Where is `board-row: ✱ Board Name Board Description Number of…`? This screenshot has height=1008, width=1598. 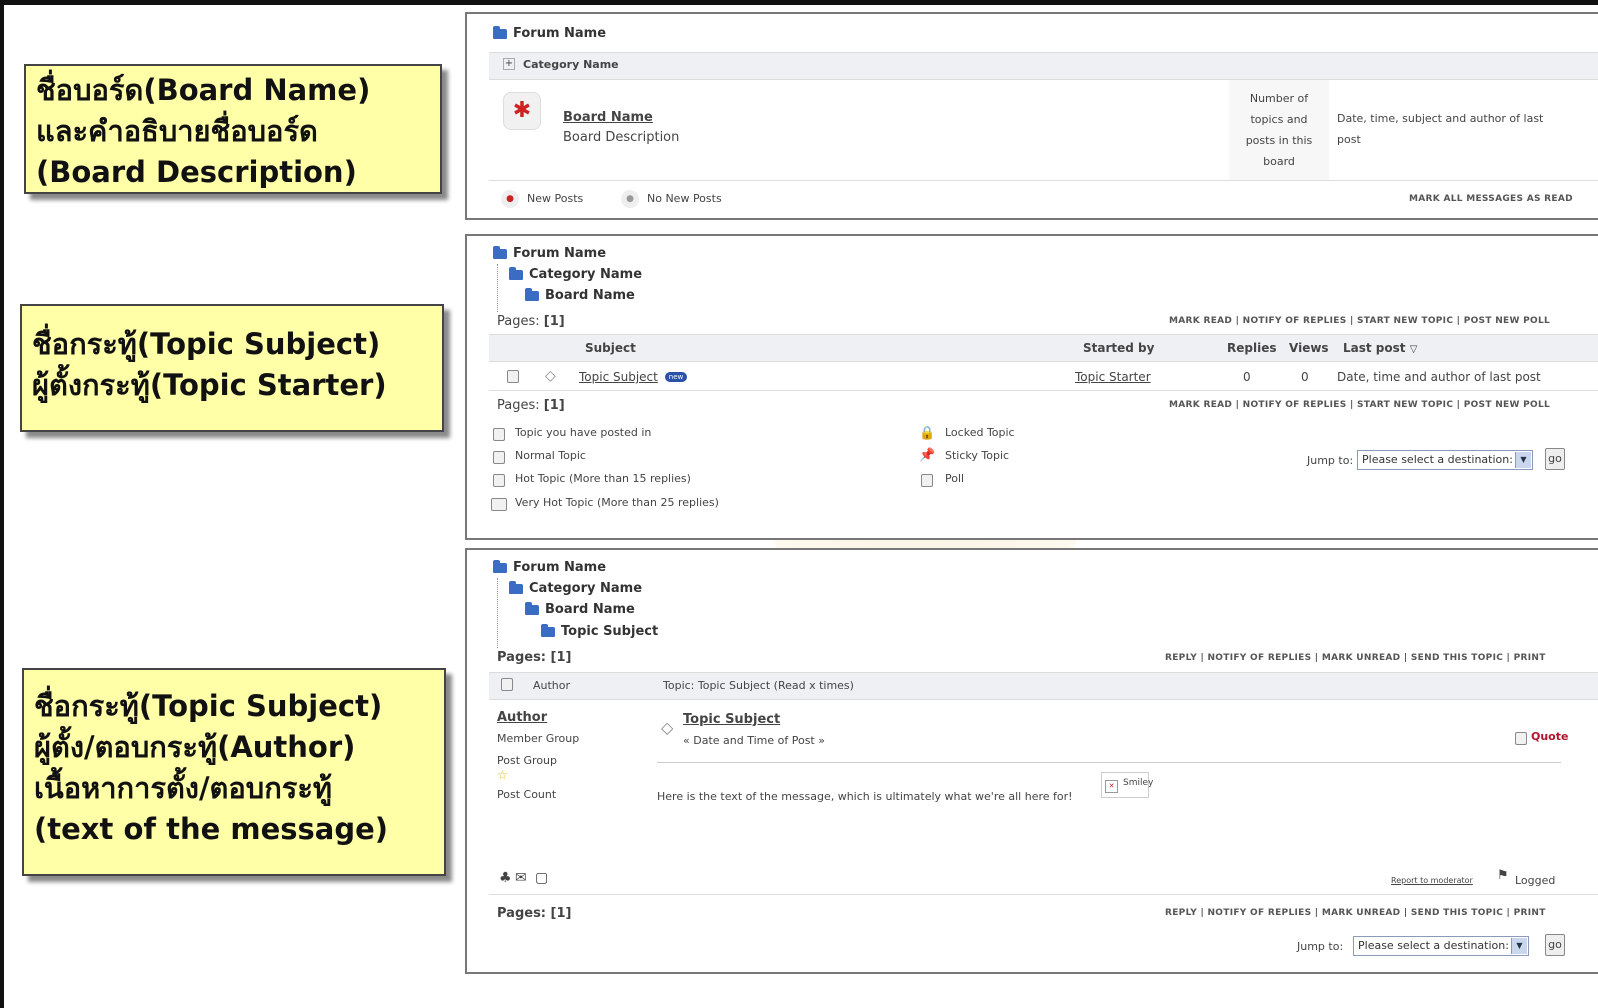
board-row: ✱ Board Name Board Description Number of… is located at coordinates (1043, 130).